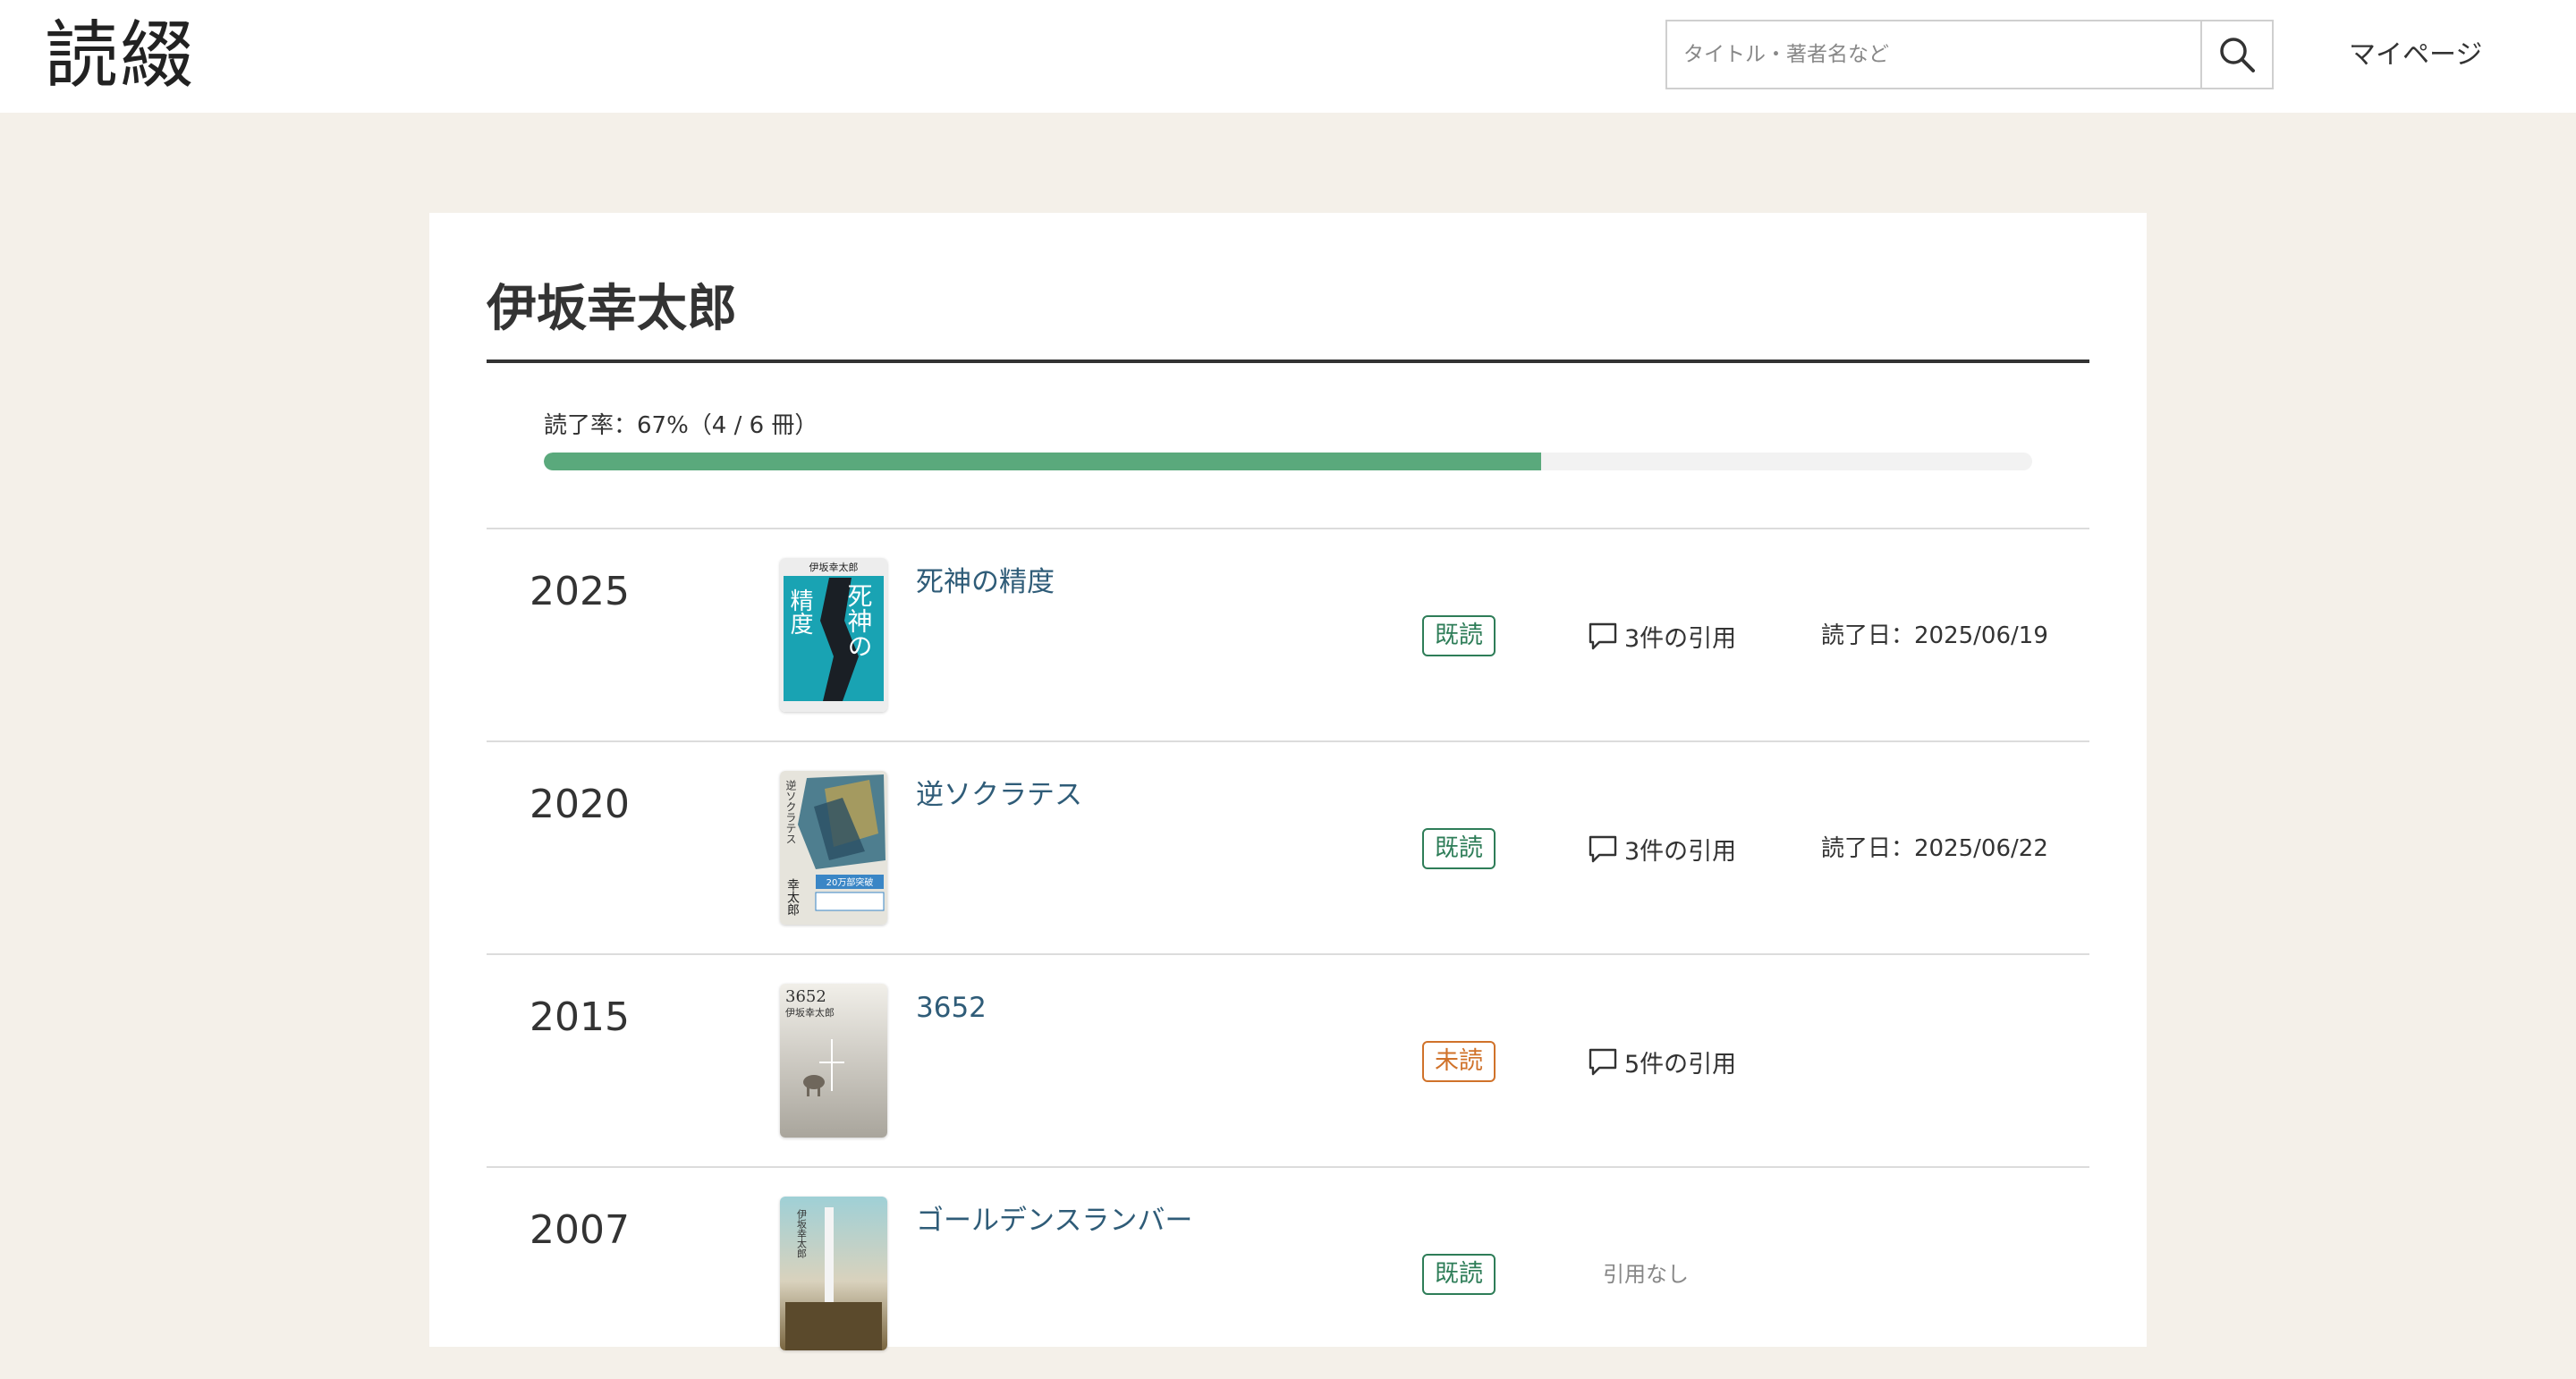  What do you see at coordinates (1054, 1220) in the screenshot?
I see `book-title-link: ゴールデンスランバー` at bounding box center [1054, 1220].